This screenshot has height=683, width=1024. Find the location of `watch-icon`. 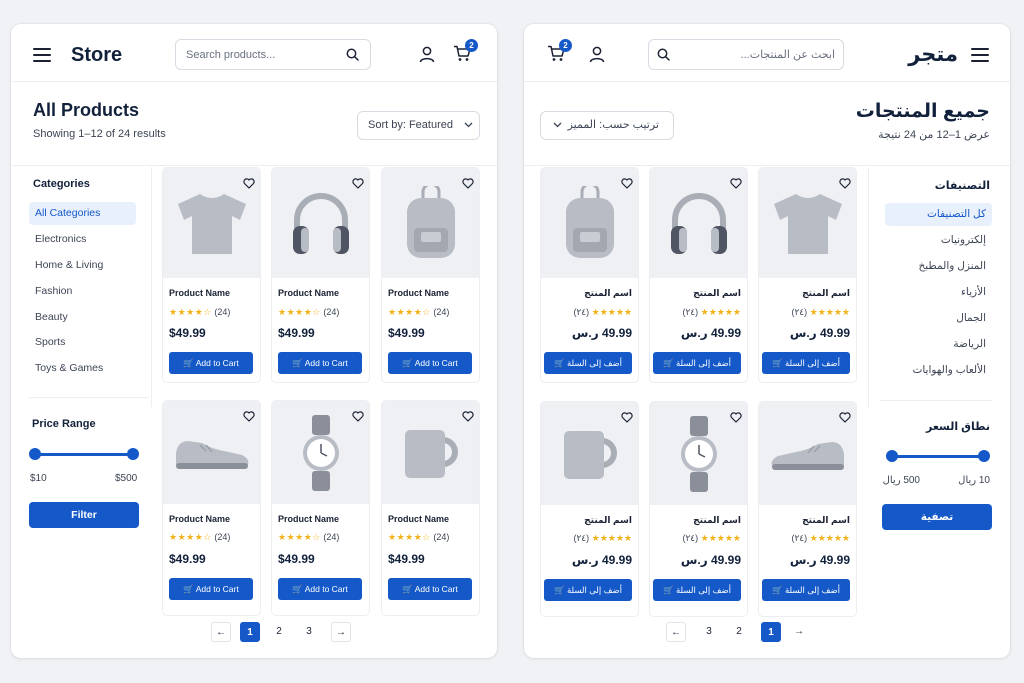

watch-icon is located at coordinates (698, 453).